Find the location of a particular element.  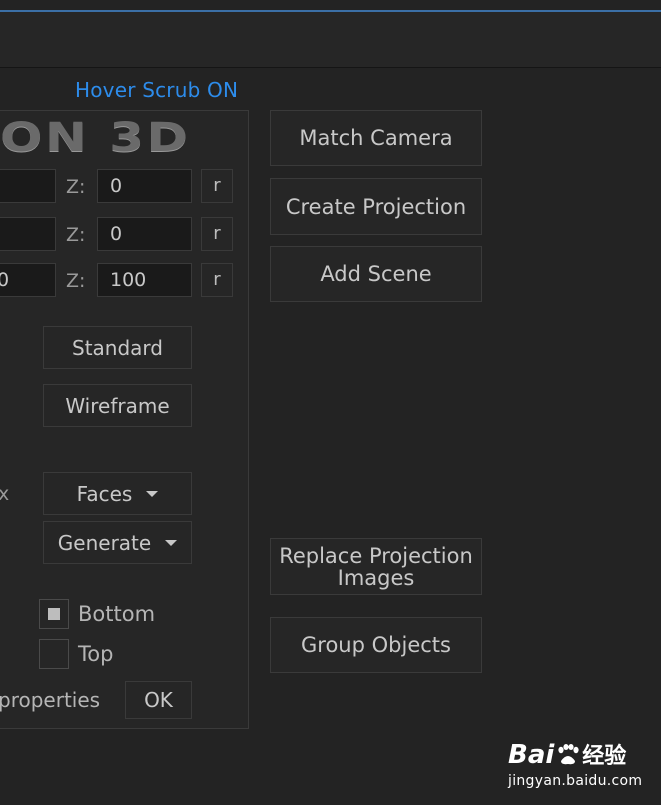

wireframe-button: Wireframe is located at coordinates (117, 405).